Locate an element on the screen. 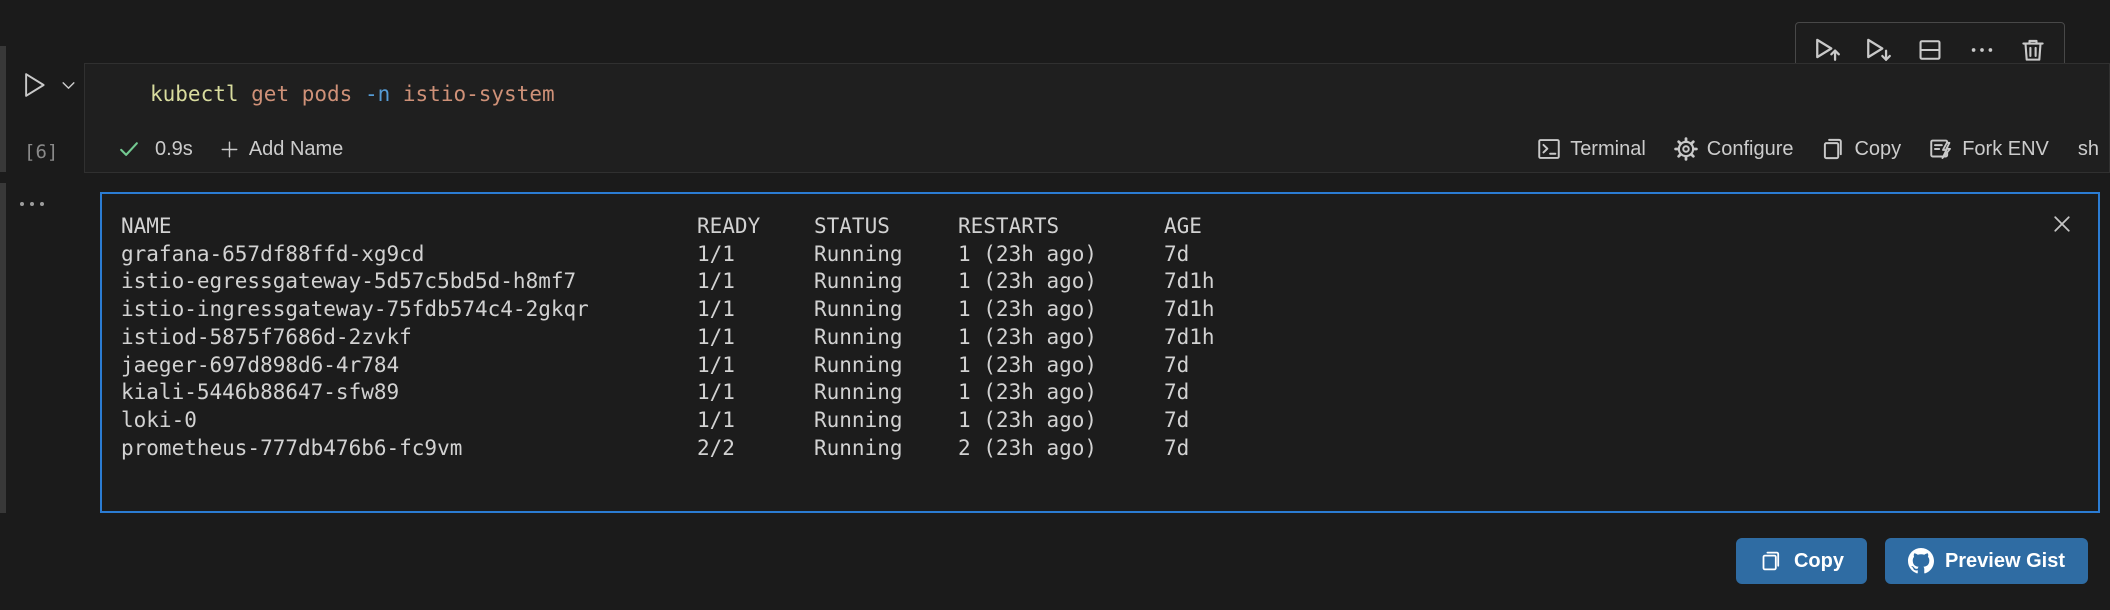  code-line: kubectl get pods -n istio-system is located at coordinates (352, 94).